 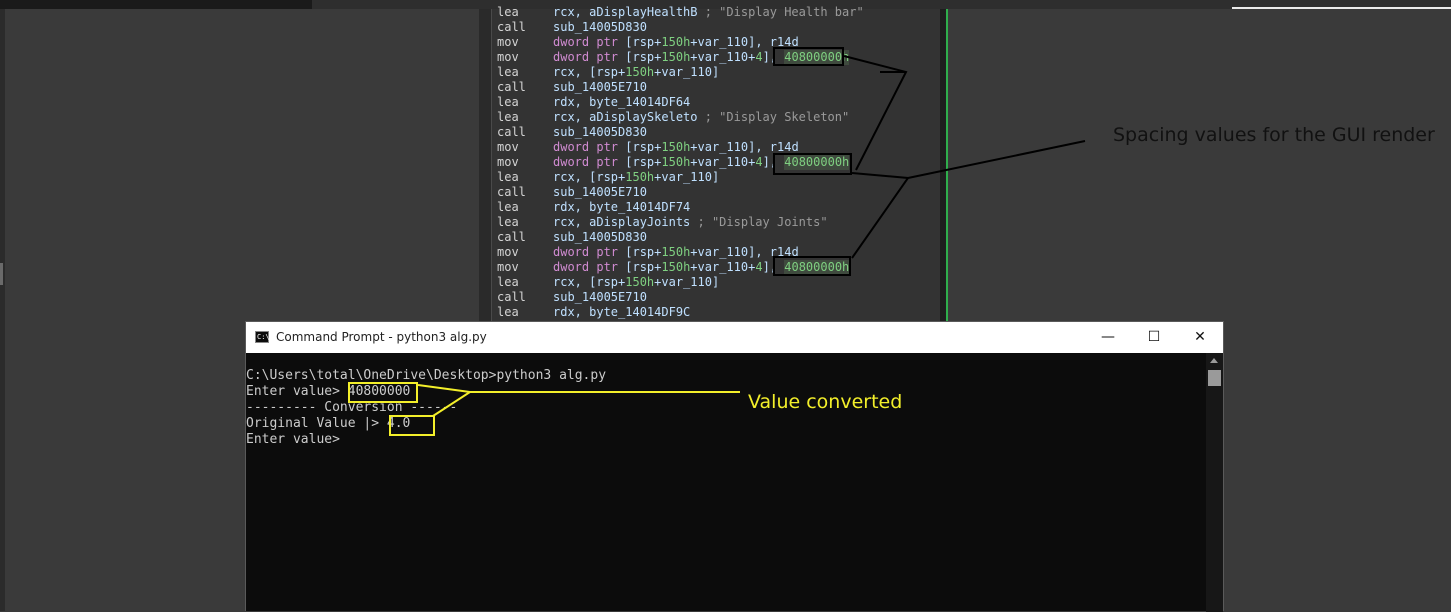 I want to click on asm-line: lea rdx, byte_14014DF74, so click(x=593, y=207).